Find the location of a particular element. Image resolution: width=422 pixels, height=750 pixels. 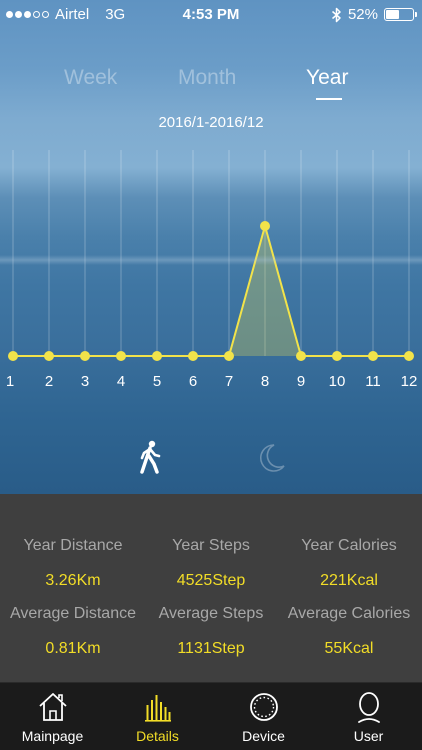

average-steps-label: Average Steps is located at coordinates (211, 613).